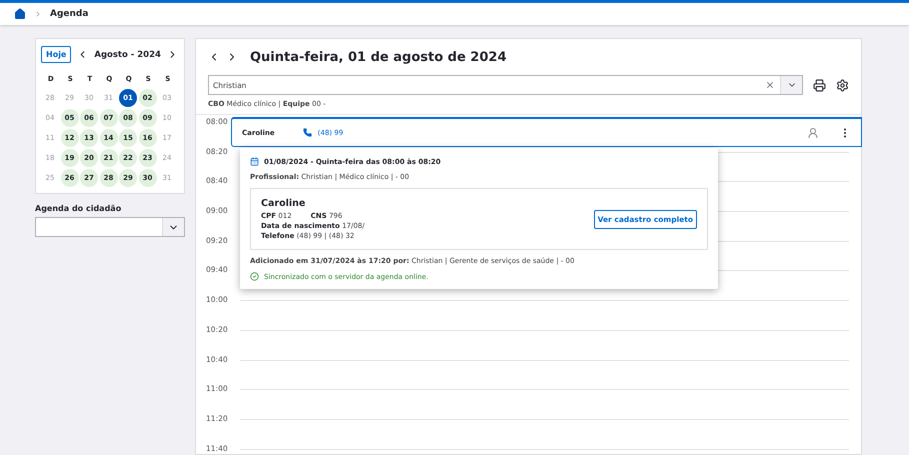  Describe the element at coordinates (20, 14) in the screenshot. I see `home-icon` at that location.